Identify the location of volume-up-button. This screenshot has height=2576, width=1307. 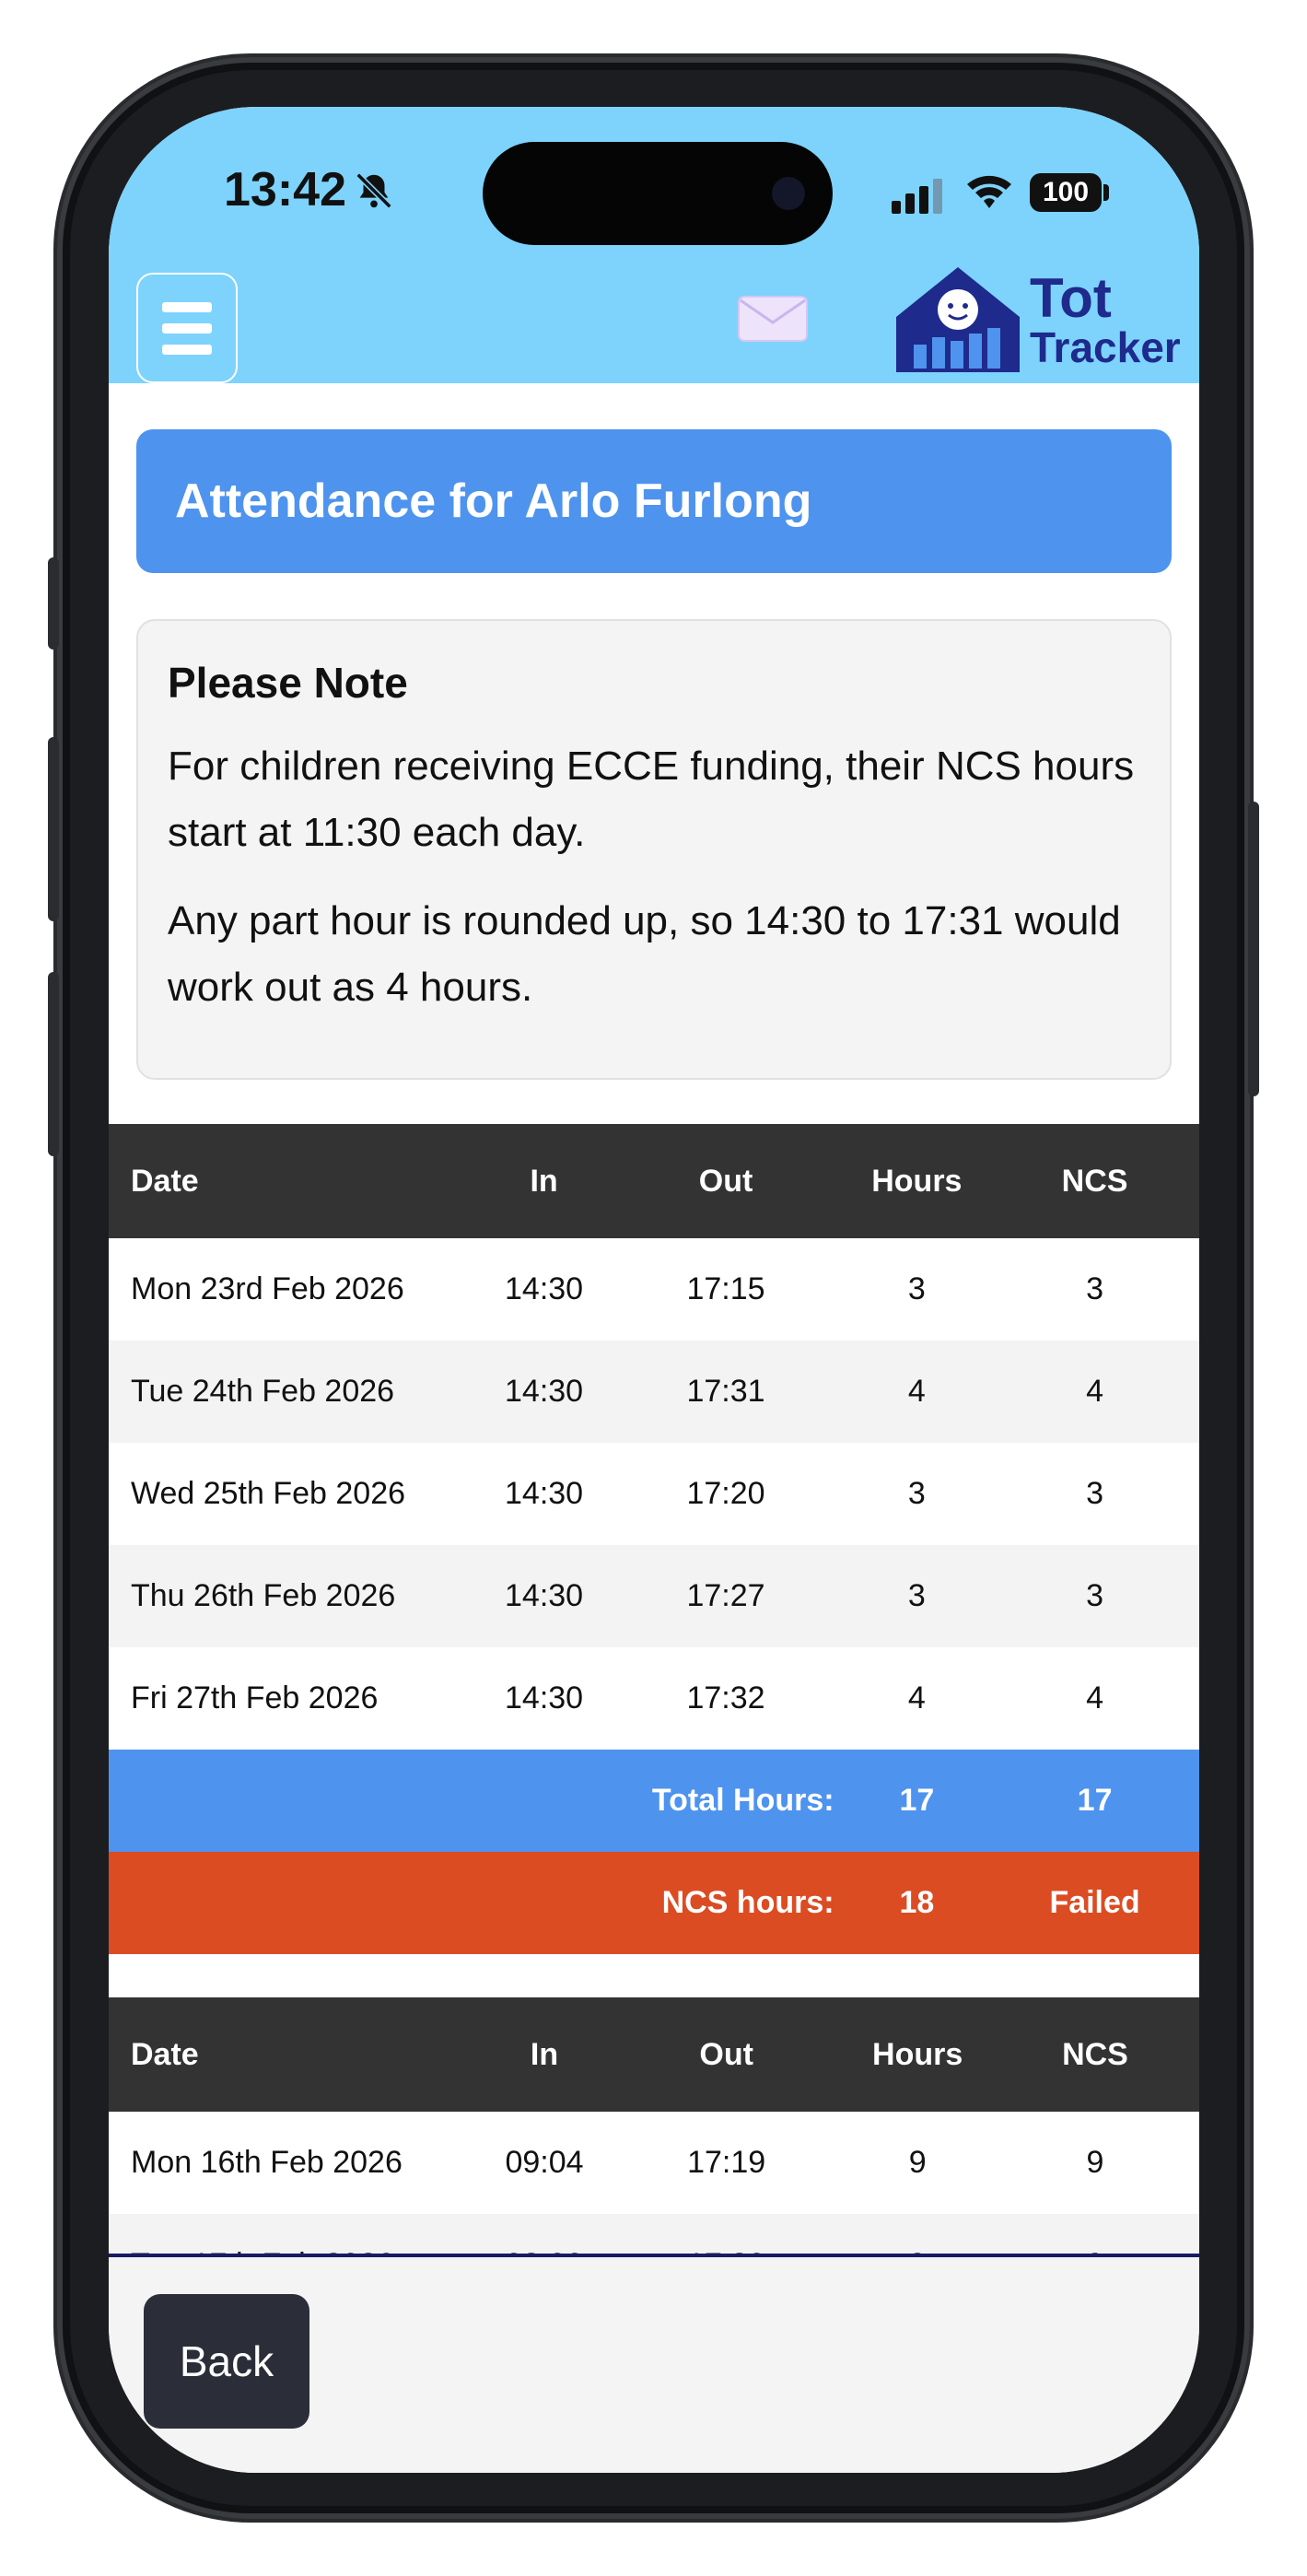
(54, 829).